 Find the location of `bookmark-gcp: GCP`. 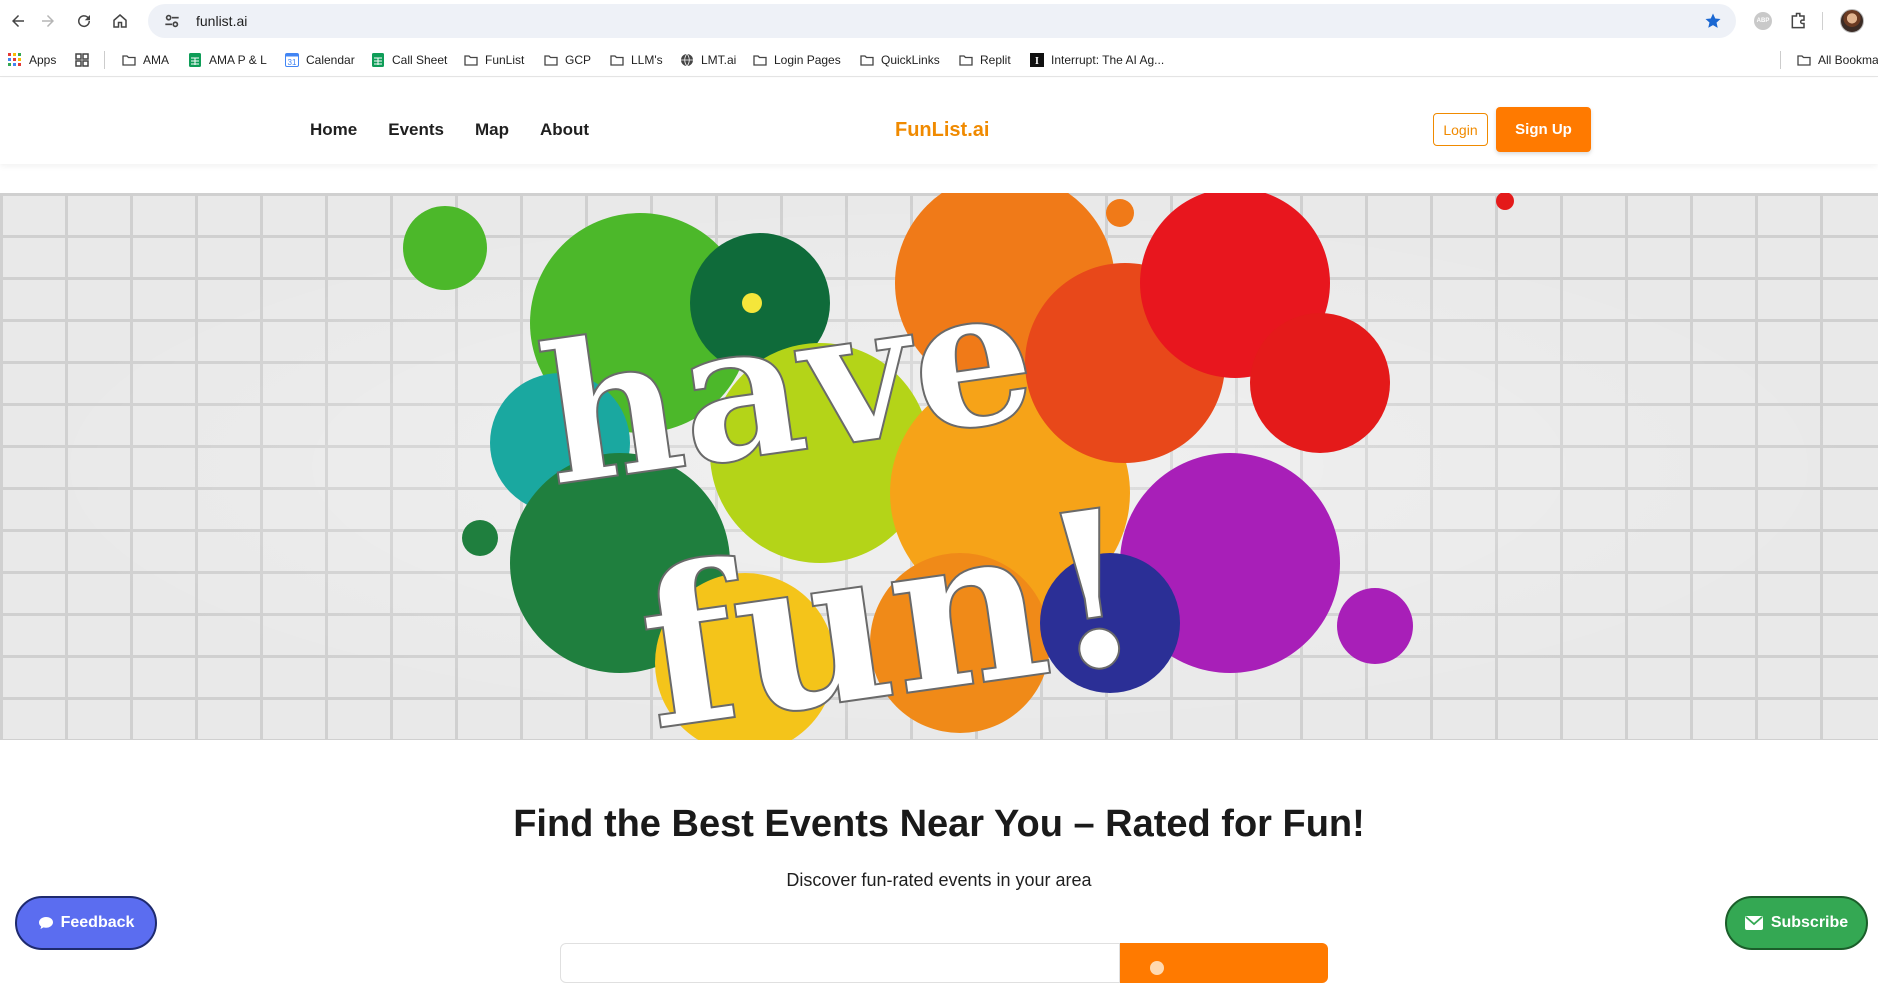

bookmark-gcp: GCP is located at coordinates (567, 60).